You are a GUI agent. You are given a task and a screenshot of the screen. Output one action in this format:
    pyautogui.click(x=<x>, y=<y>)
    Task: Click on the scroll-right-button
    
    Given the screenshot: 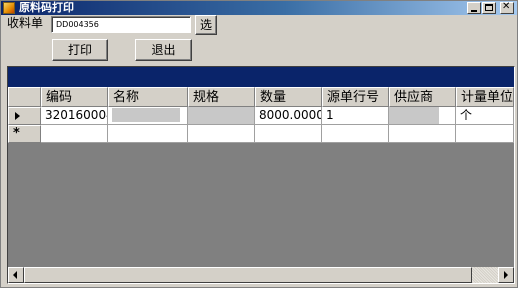 What is the action you would take?
    pyautogui.click(x=506, y=275)
    